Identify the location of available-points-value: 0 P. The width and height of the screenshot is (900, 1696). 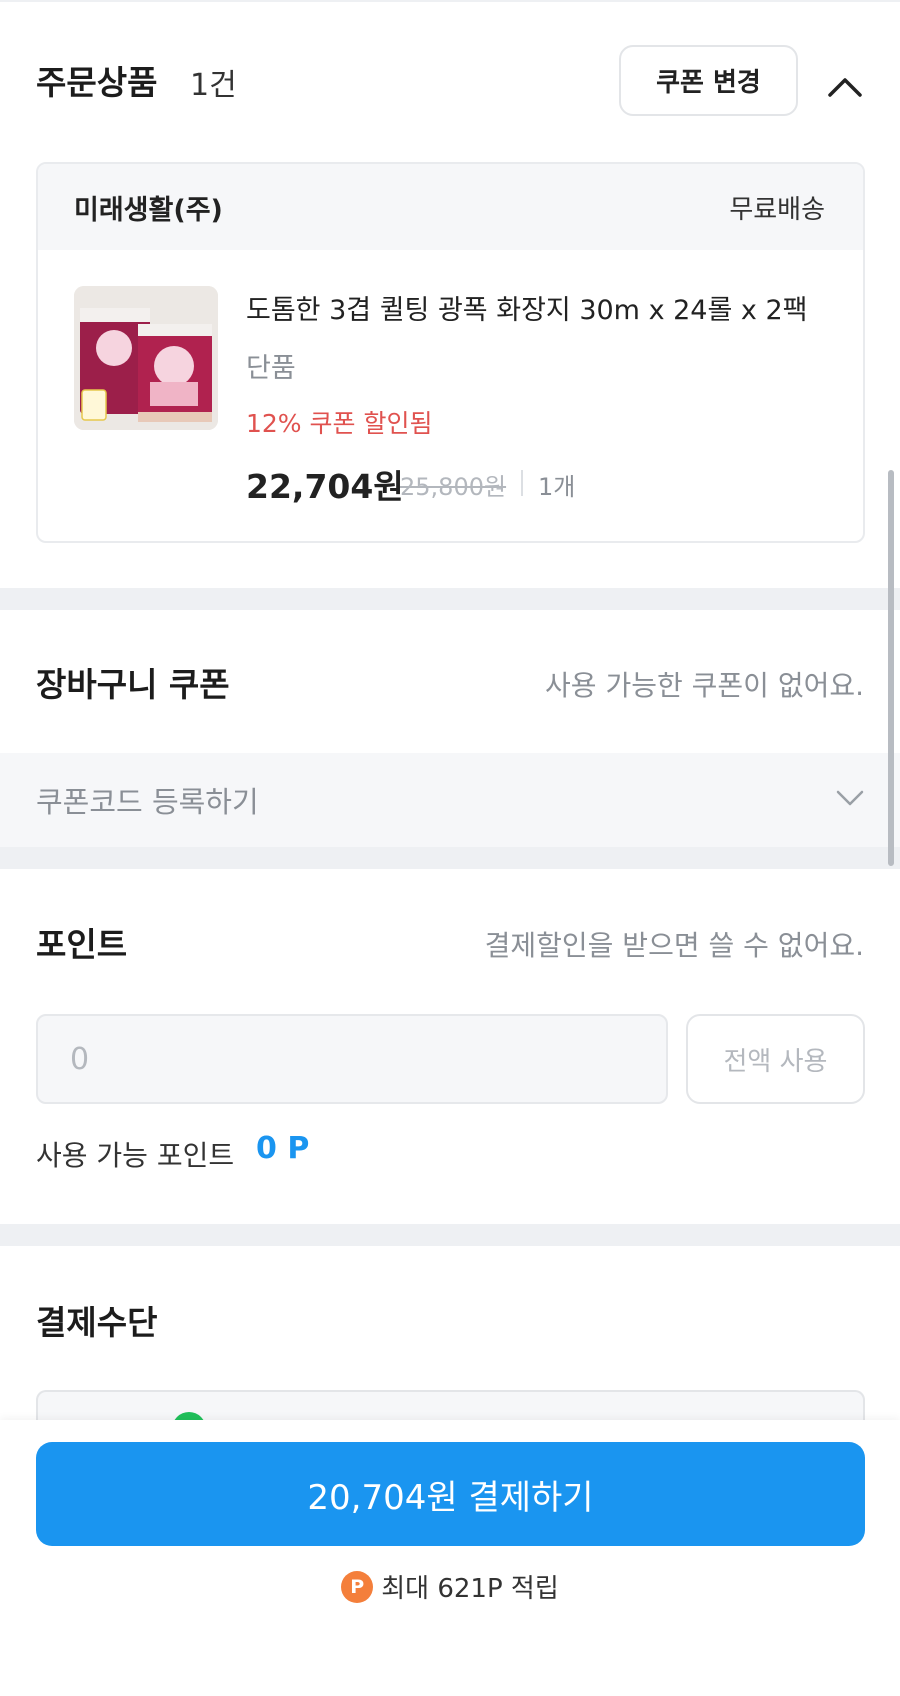
(283, 1148).